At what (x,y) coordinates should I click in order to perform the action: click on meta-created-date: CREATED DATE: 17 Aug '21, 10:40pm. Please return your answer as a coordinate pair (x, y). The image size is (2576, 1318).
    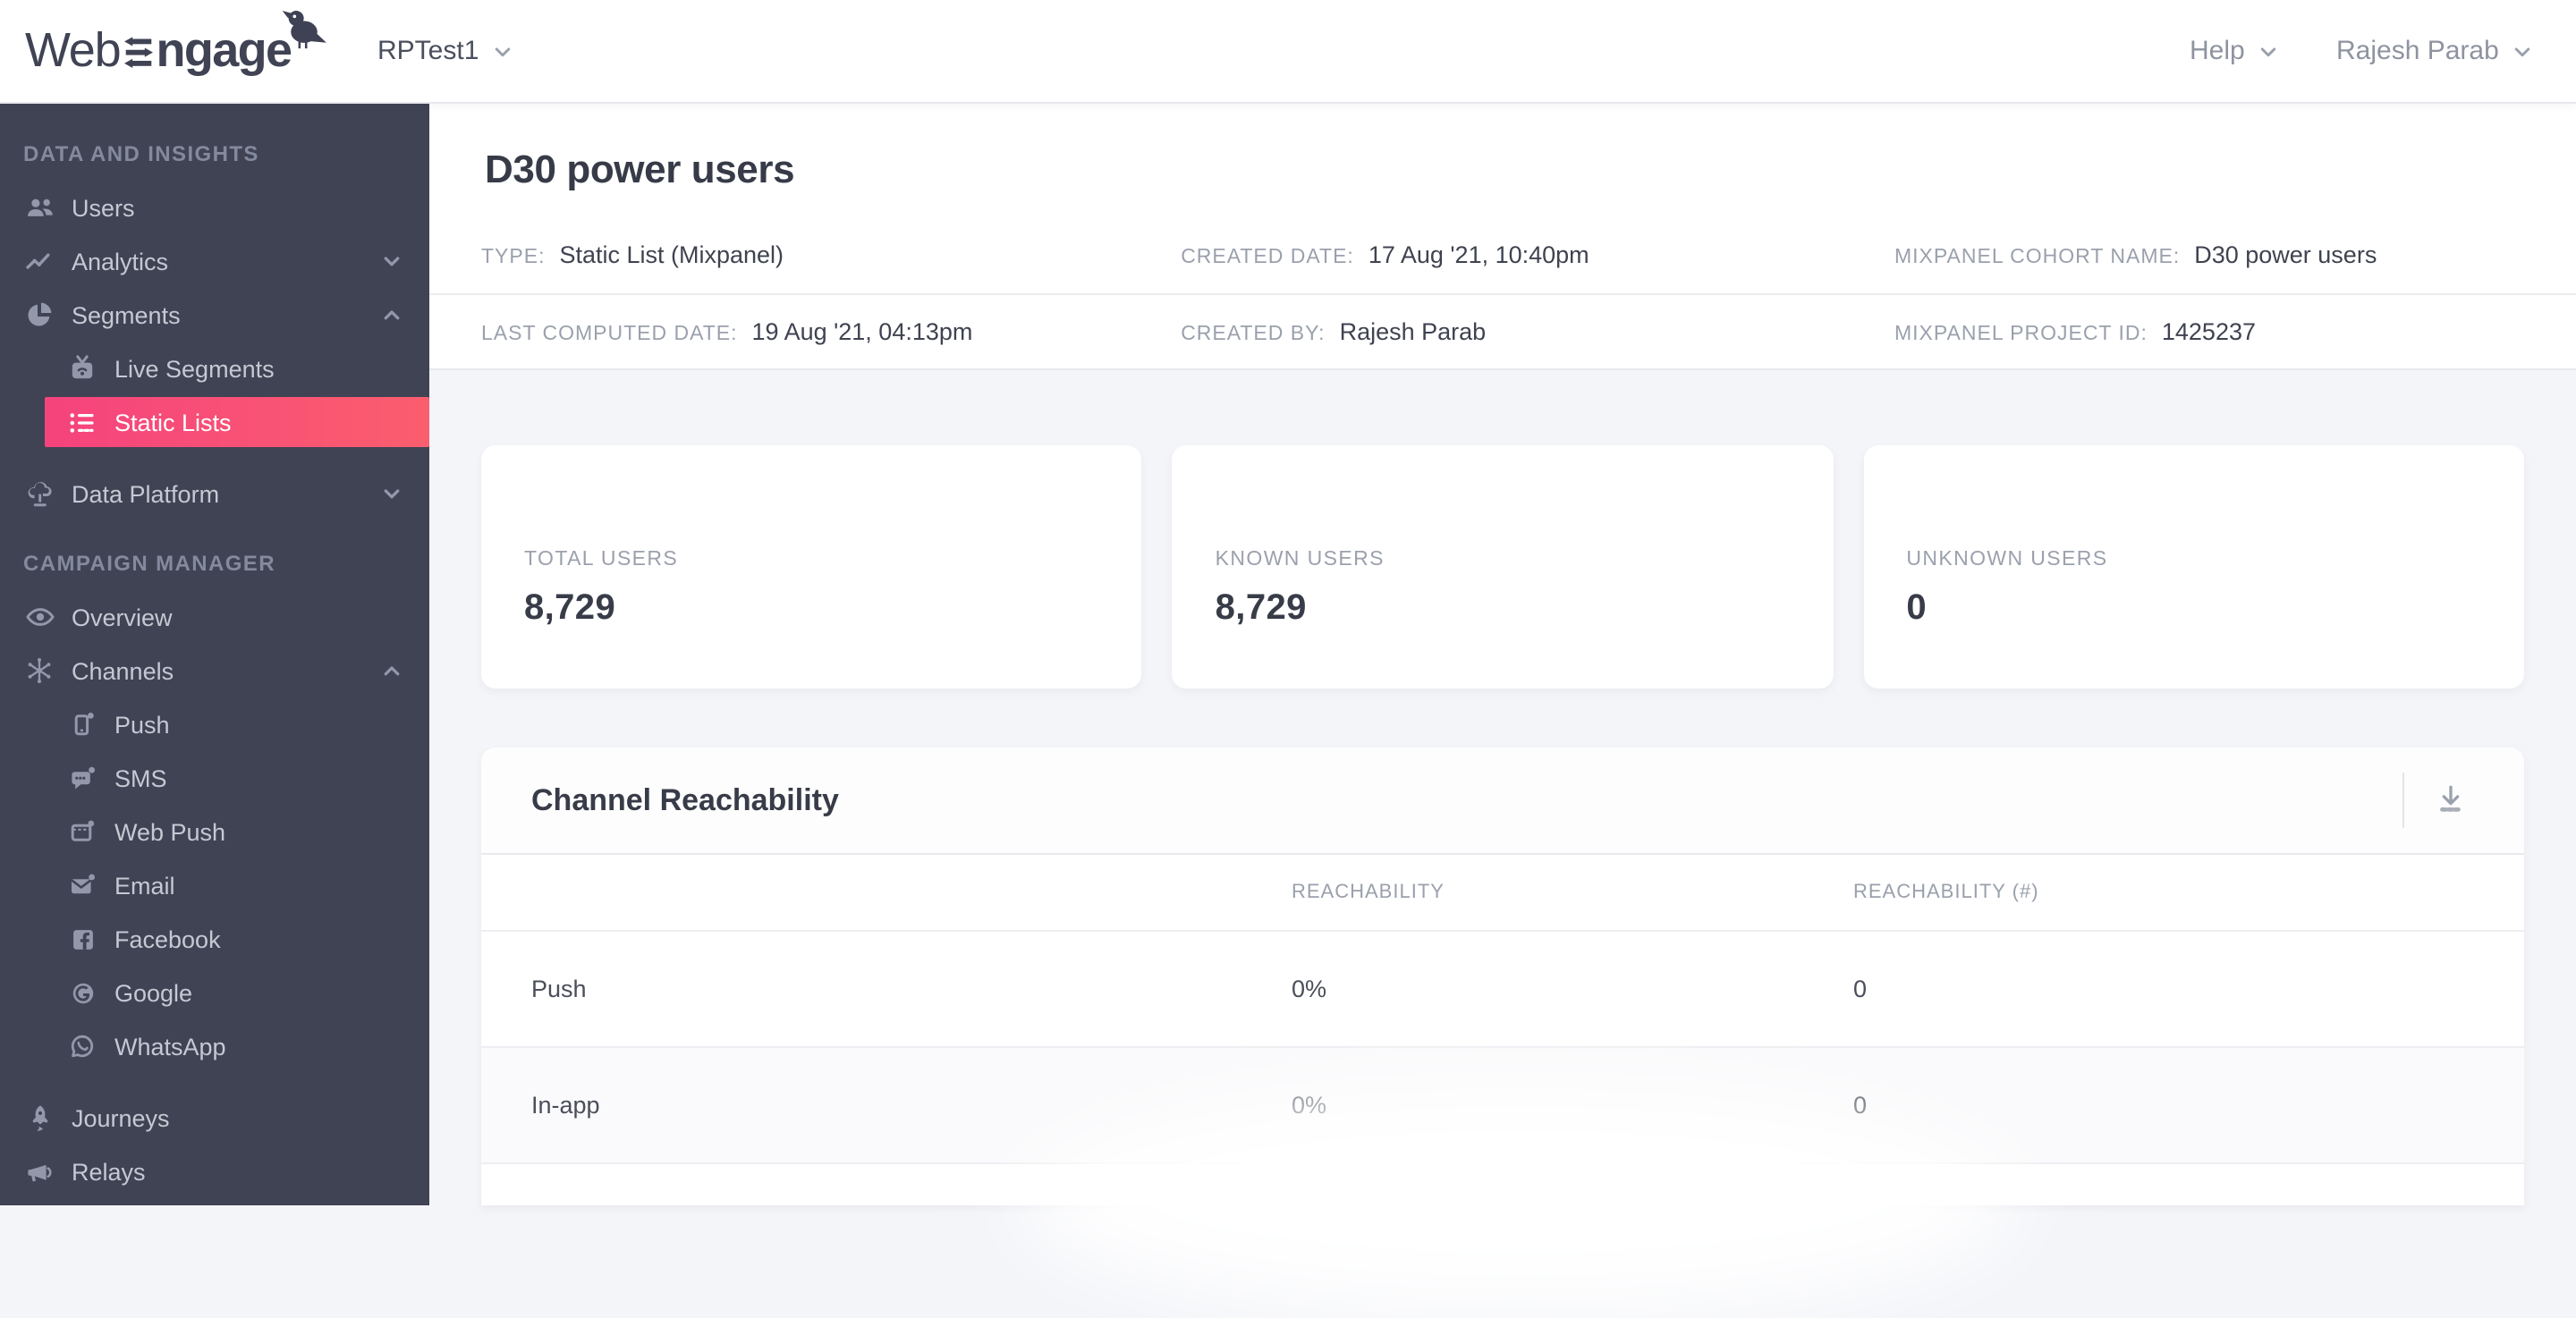
    Looking at the image, I should click on (1537, 255).